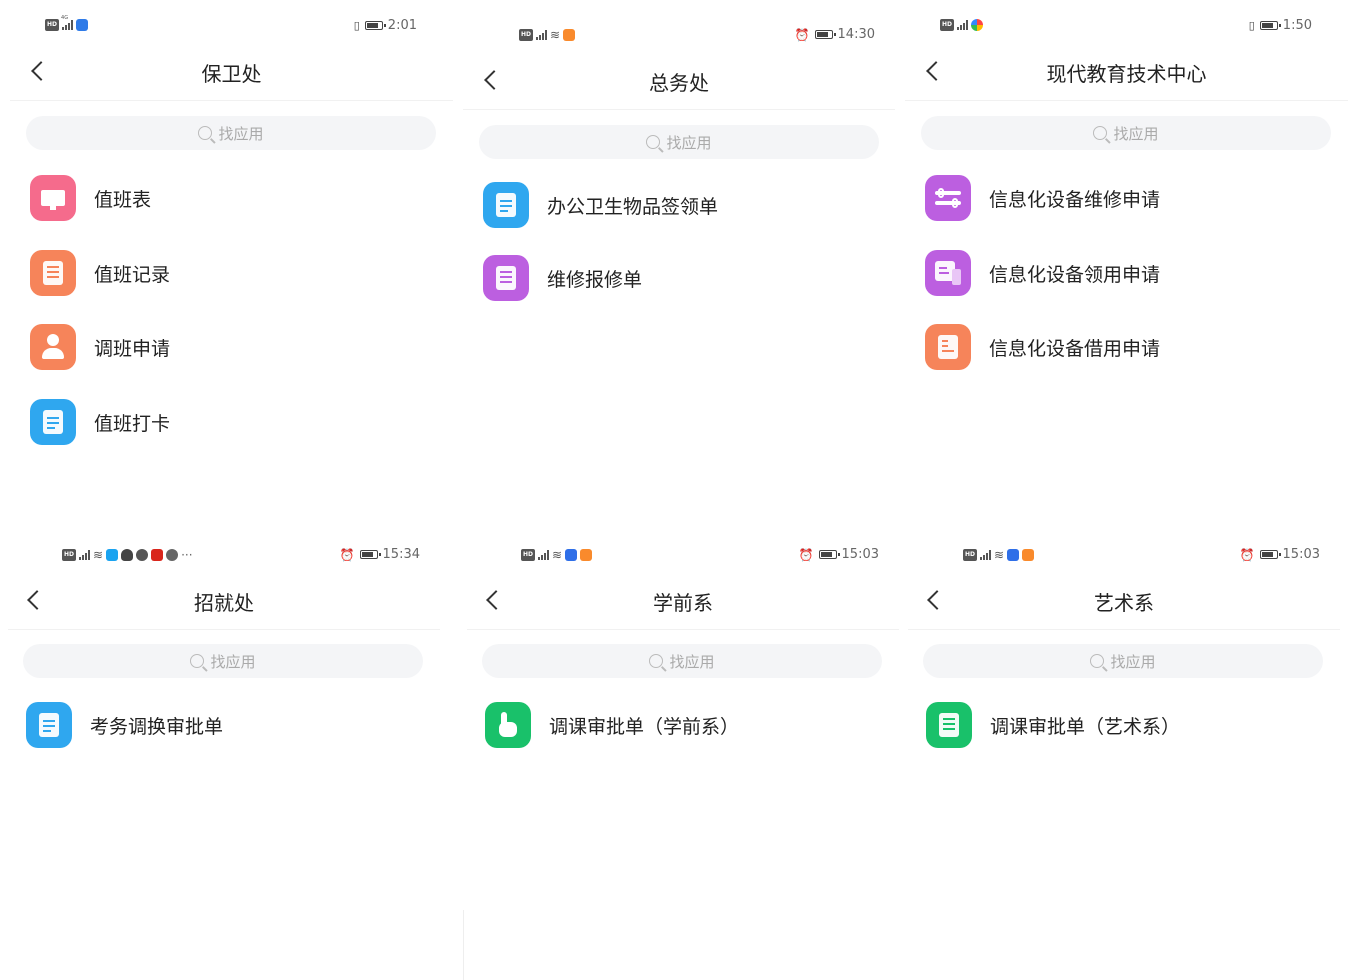 Image resolution: width=1358 pixels, height=980 pixels. What do you see at coordinates (633, 206) in the screenshot?
I see `item-label: 办公卫生物品签领单` at bounding box center [633, 206].